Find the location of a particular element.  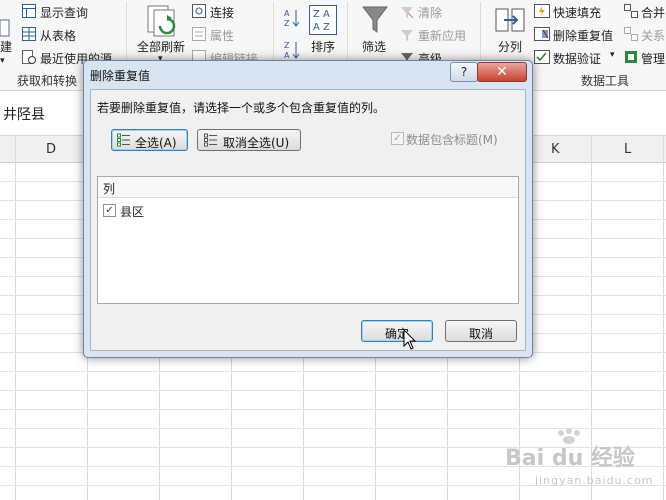

cancel-button: 取消 is located at coordinates (481, 331).